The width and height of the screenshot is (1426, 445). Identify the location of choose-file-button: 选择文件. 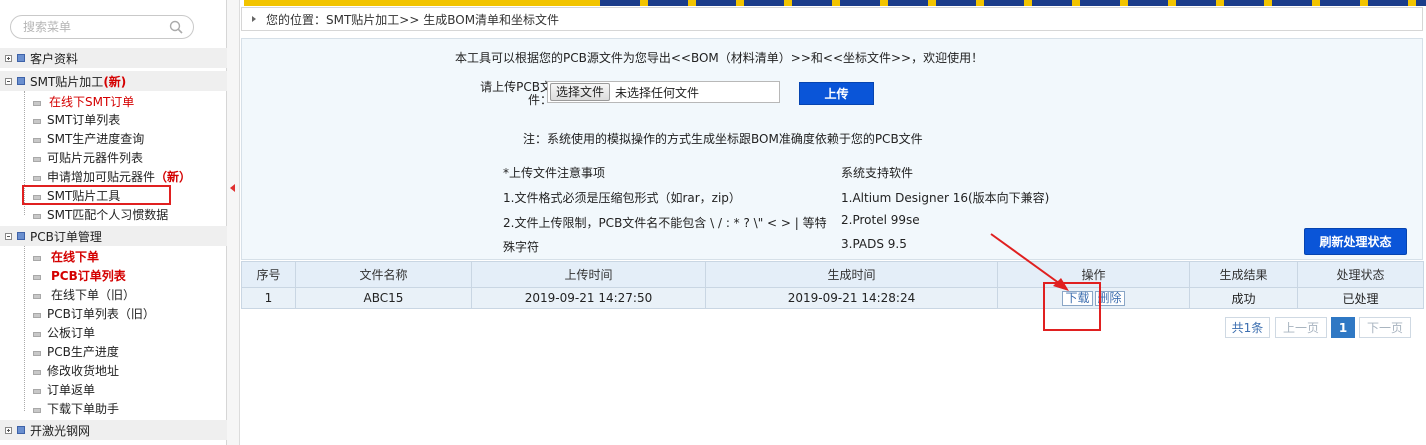
(580, 92).